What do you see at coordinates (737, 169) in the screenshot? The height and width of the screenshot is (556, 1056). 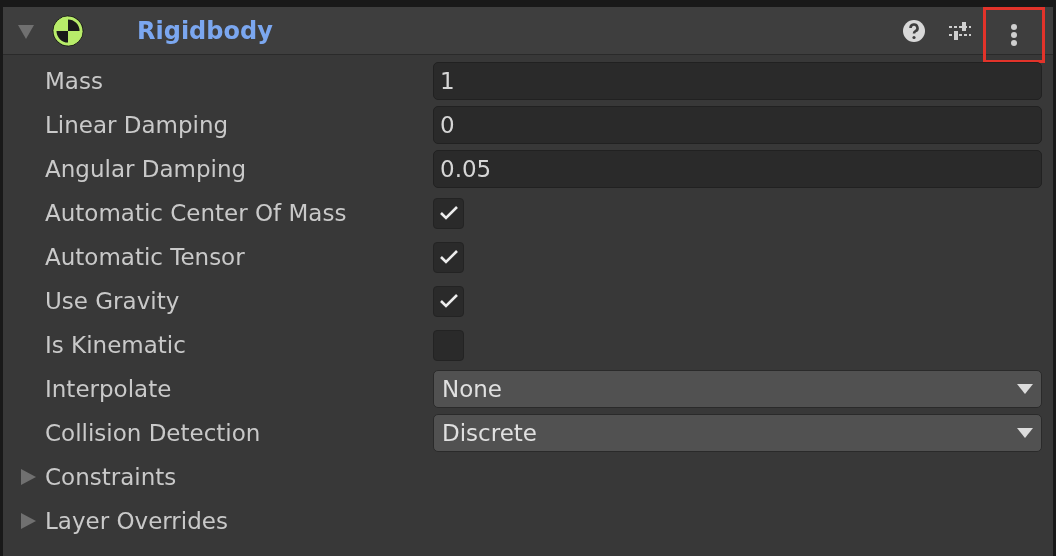 I see `number-field: 0.05` at bounding box center [737, 169].